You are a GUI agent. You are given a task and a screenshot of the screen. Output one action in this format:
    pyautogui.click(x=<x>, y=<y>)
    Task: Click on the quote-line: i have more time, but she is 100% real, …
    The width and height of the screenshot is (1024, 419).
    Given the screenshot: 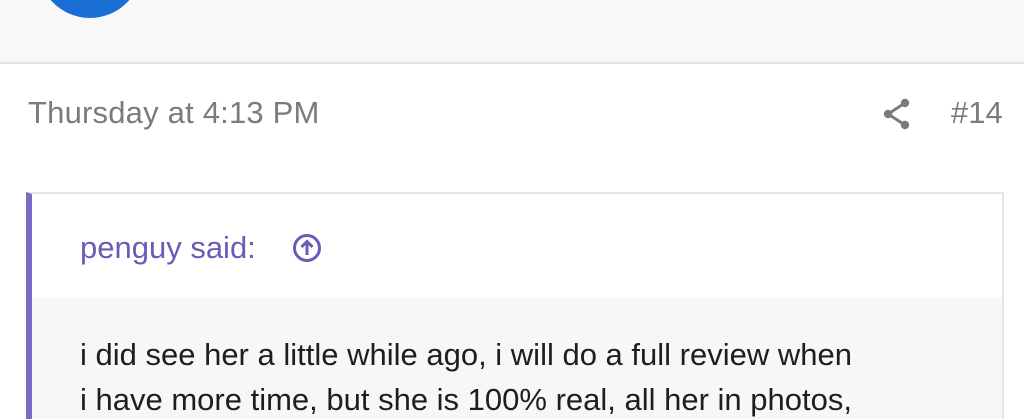 What is the action you would take?
    pyautogui.click(x=466, y=399)
    